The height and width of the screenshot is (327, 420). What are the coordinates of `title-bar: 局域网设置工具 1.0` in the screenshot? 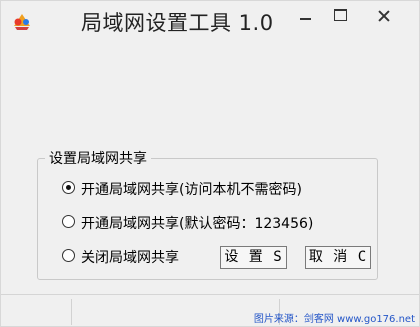 It's located at (210, 20).